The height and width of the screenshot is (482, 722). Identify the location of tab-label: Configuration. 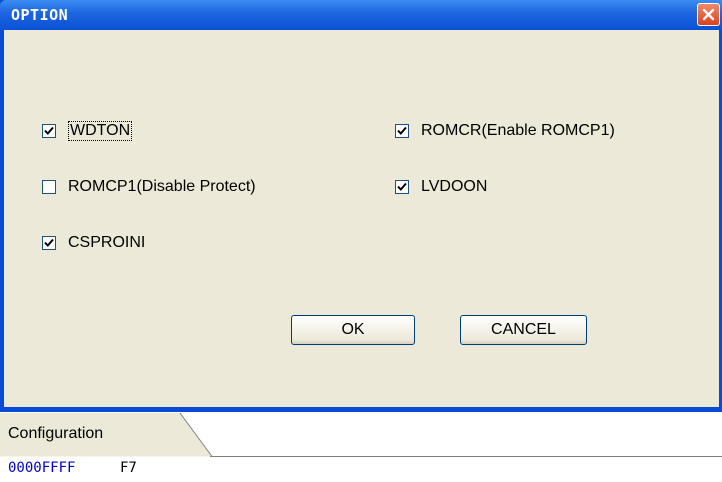
(56, 433).